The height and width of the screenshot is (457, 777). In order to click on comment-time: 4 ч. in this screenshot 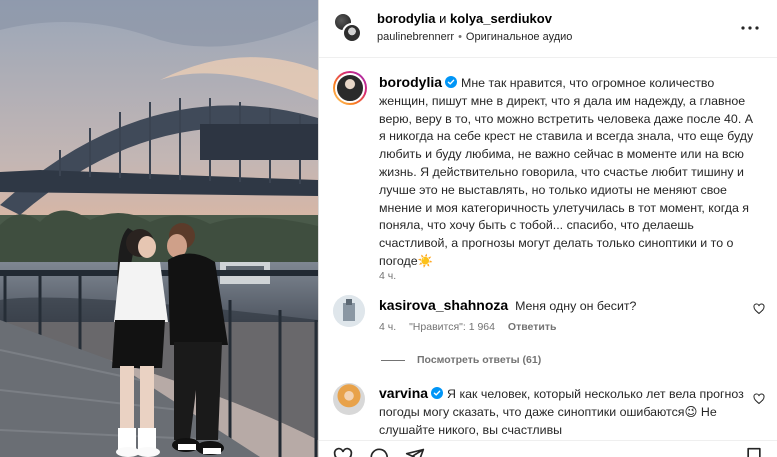, I will do `click(387, 327)`.